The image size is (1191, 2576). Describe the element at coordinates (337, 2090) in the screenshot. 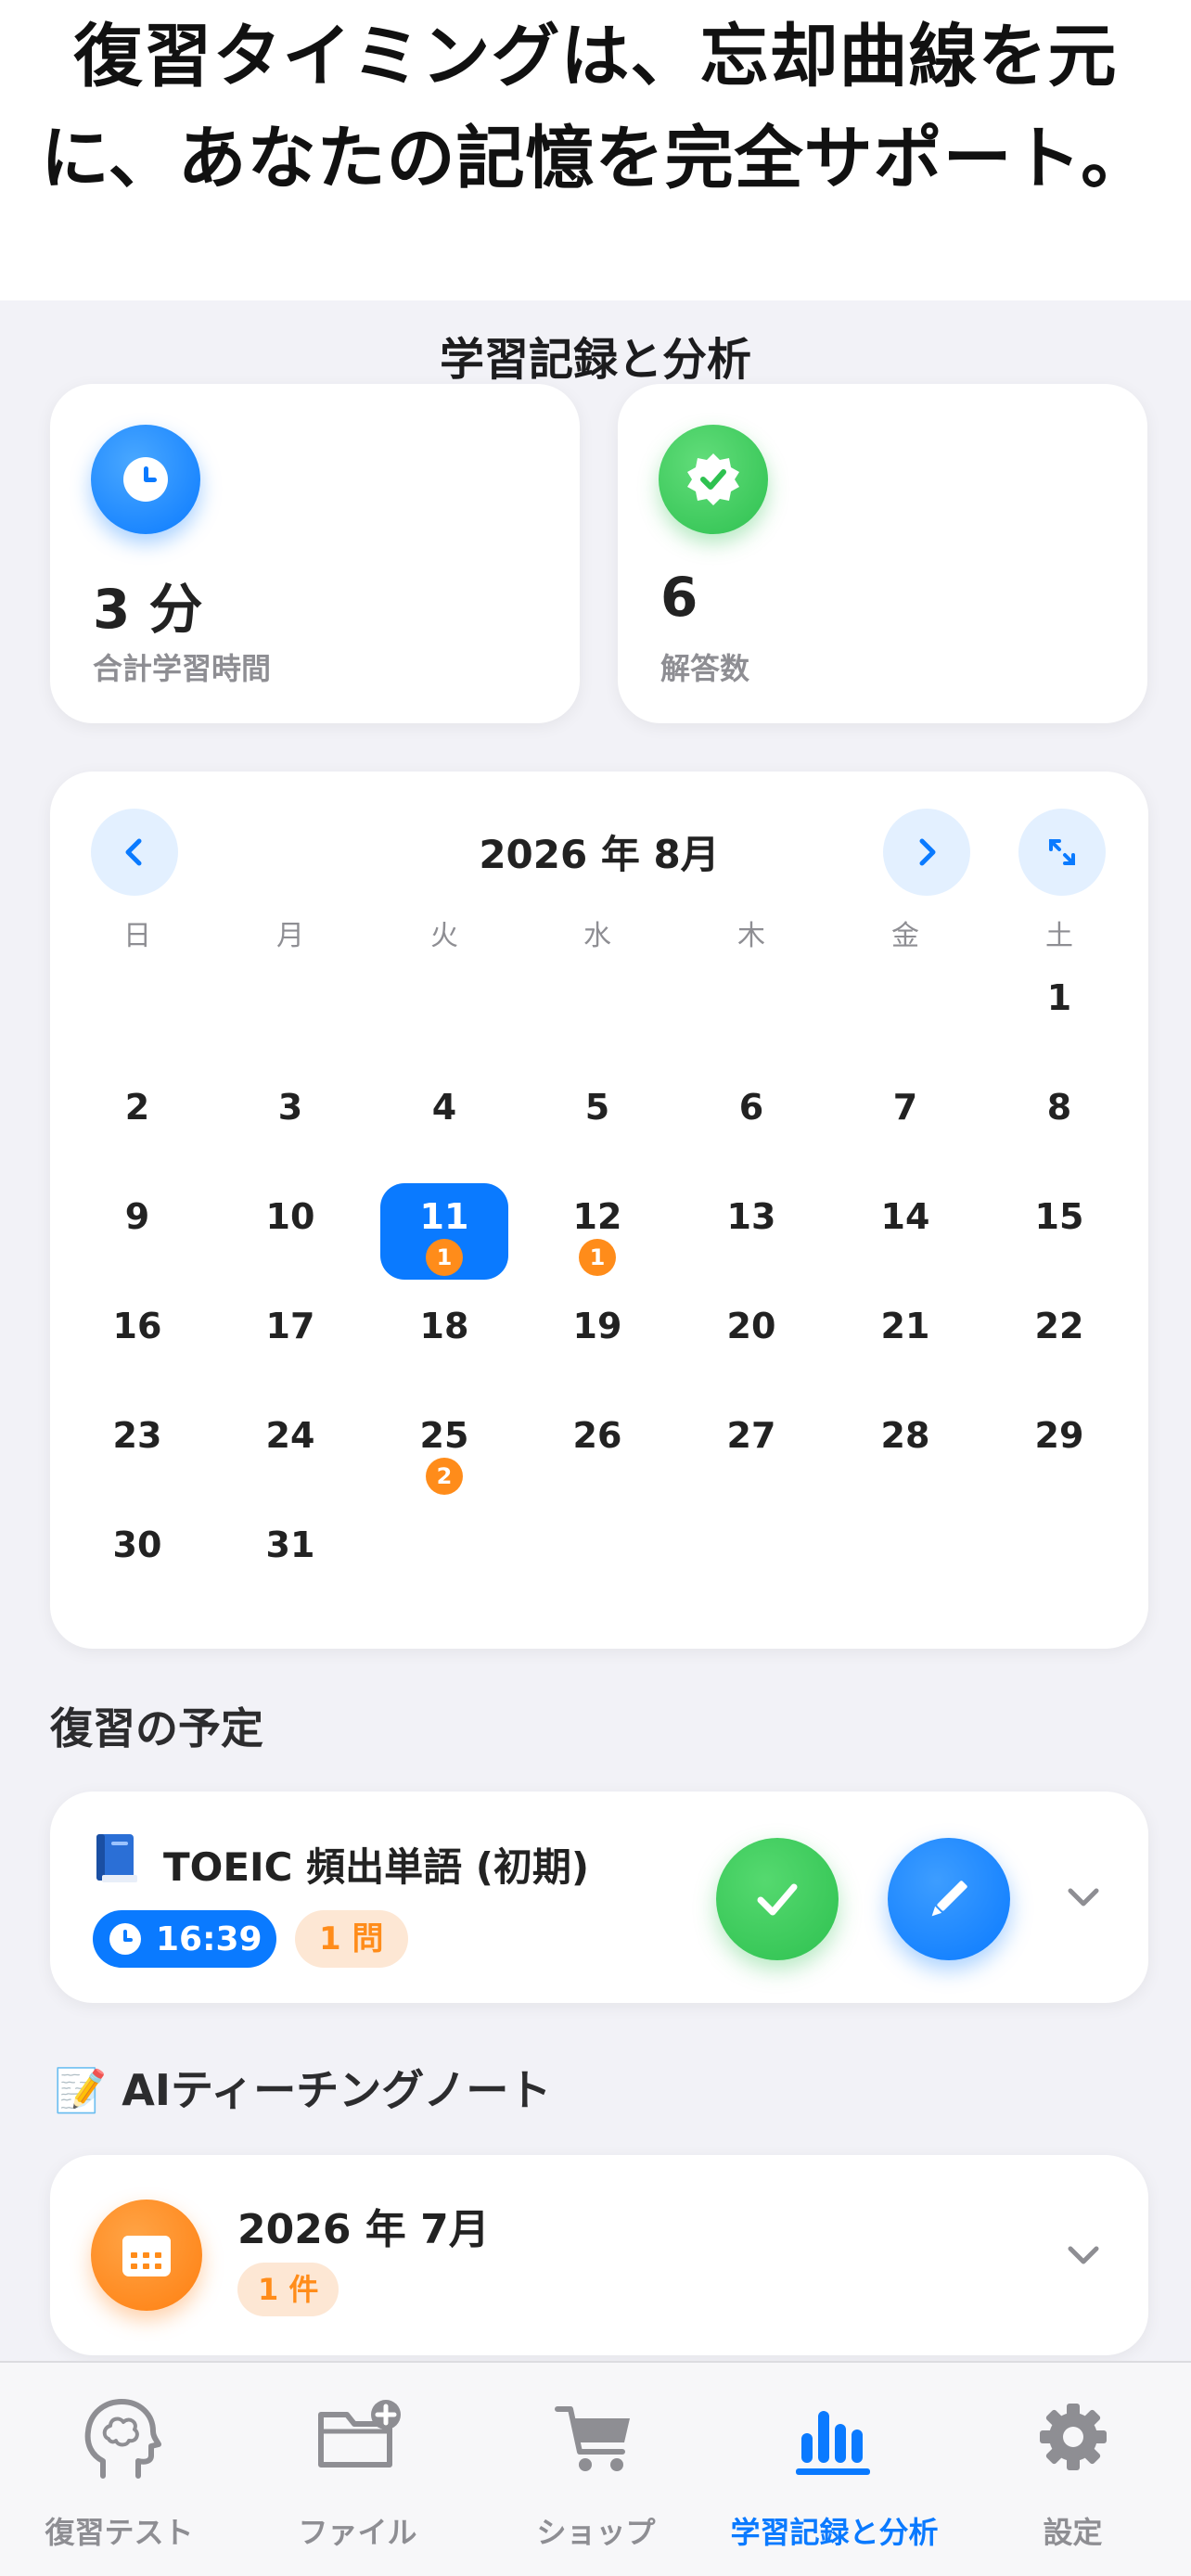

I see `notes-section-label: AIティーチングノート` at that location.